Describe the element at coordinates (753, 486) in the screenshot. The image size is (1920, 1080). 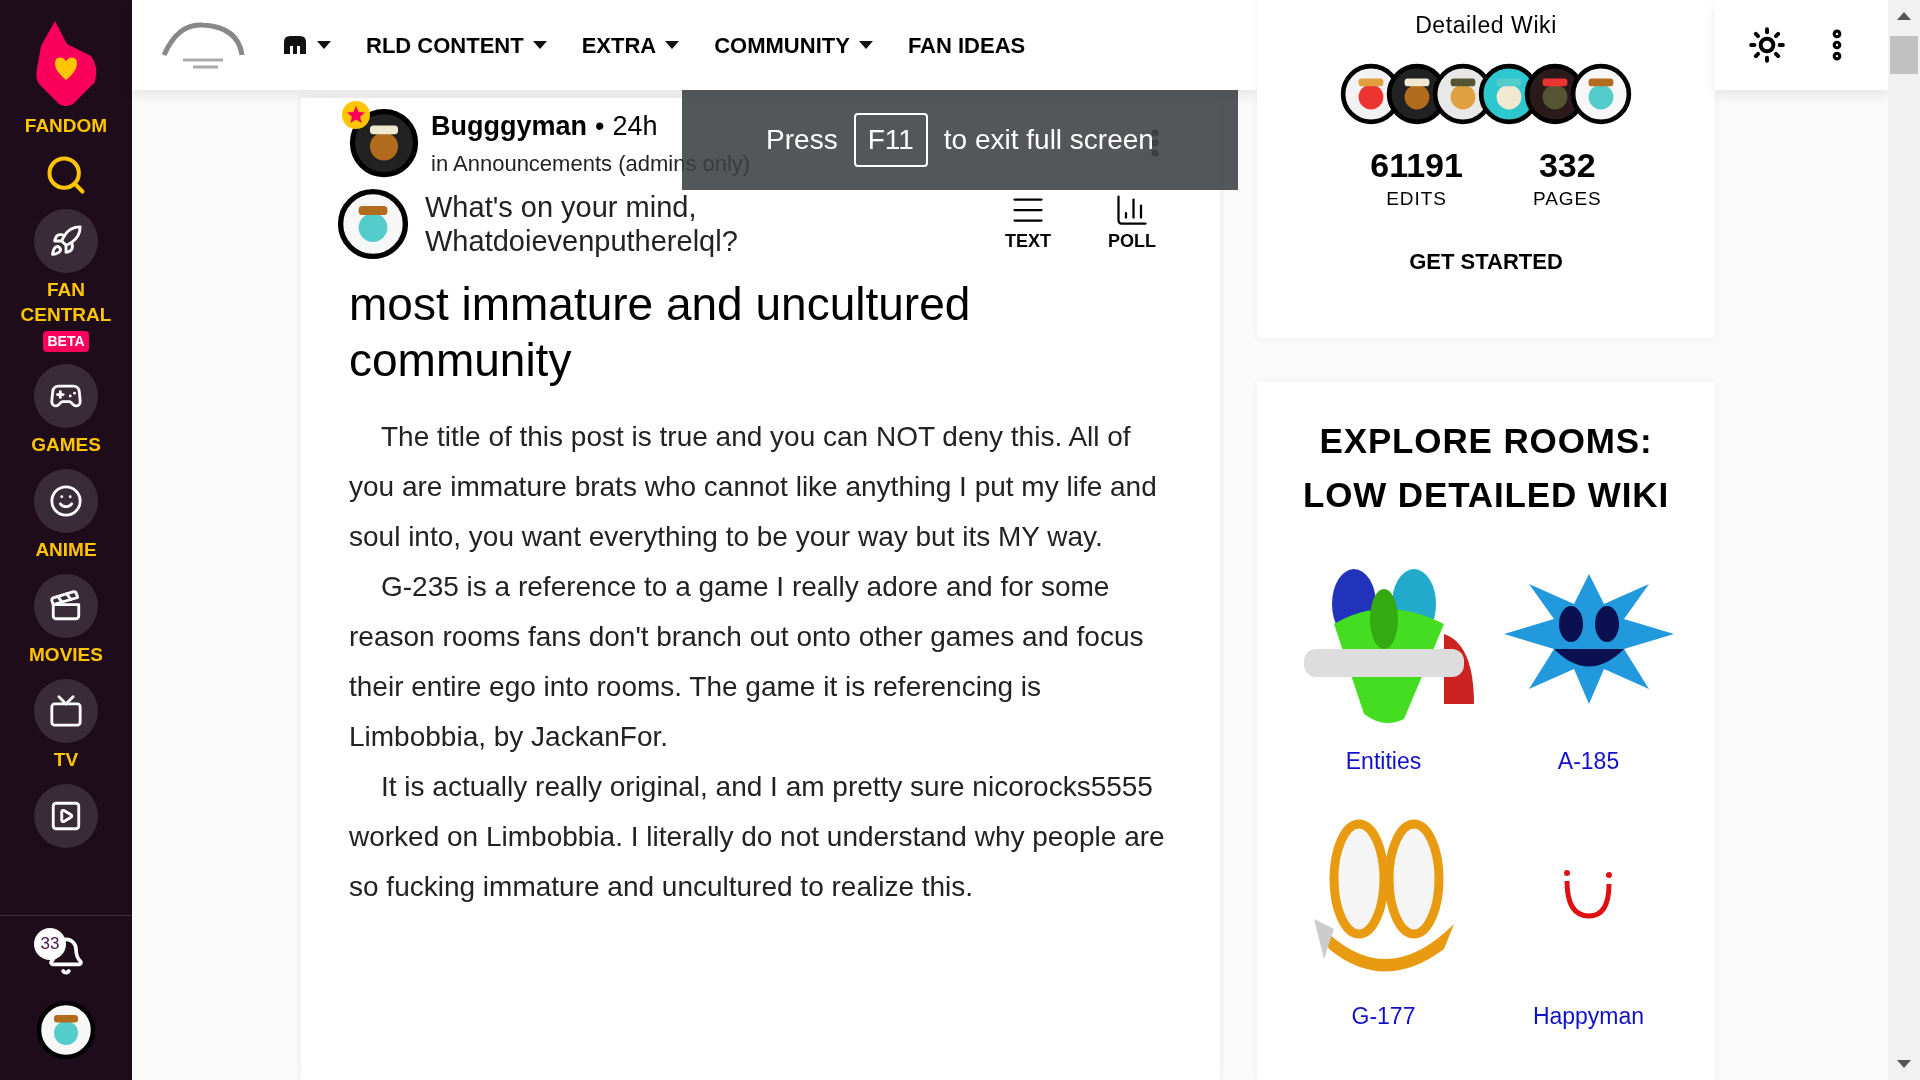
I see `post-paragraph: The title of this post is true and you can NOT deny this. All of you are immature brats who cannot like anything I put my life and soul into, you want everything to be your way but its MY way.` at that location.